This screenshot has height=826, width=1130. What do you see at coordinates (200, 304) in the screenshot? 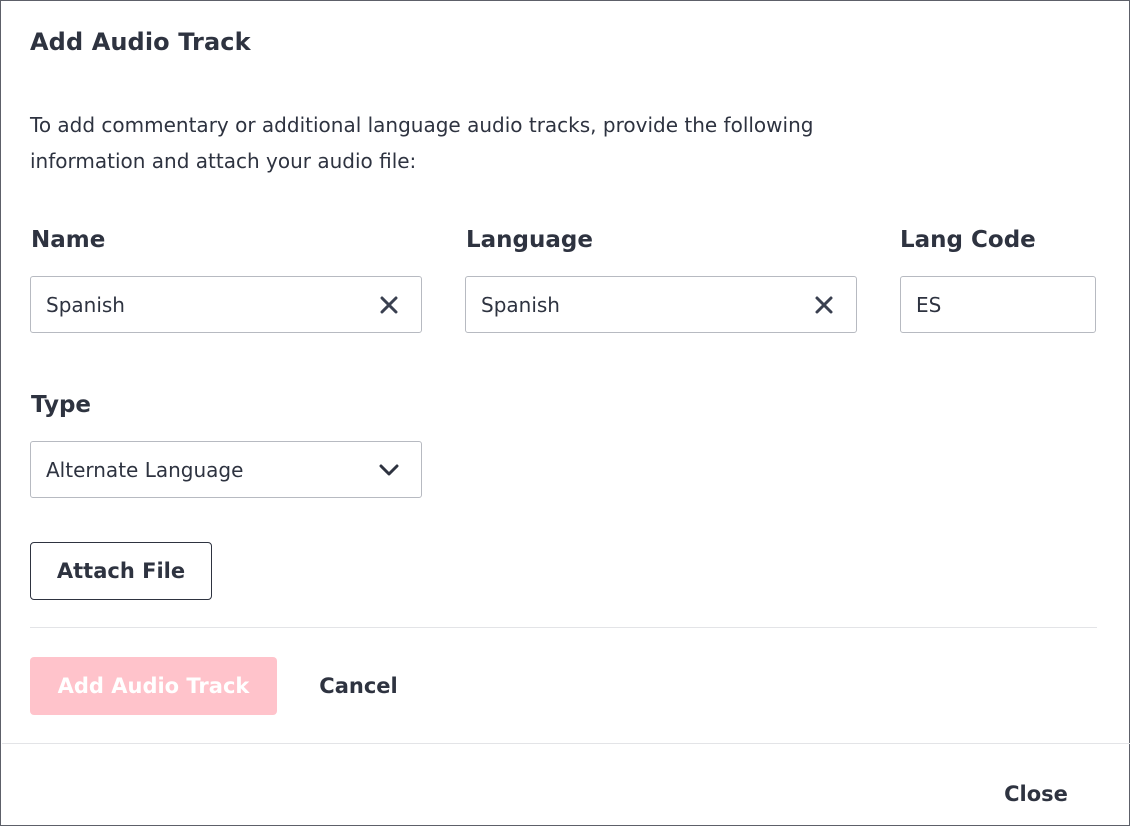
I see `name-input` at bounding box center [200, 304].